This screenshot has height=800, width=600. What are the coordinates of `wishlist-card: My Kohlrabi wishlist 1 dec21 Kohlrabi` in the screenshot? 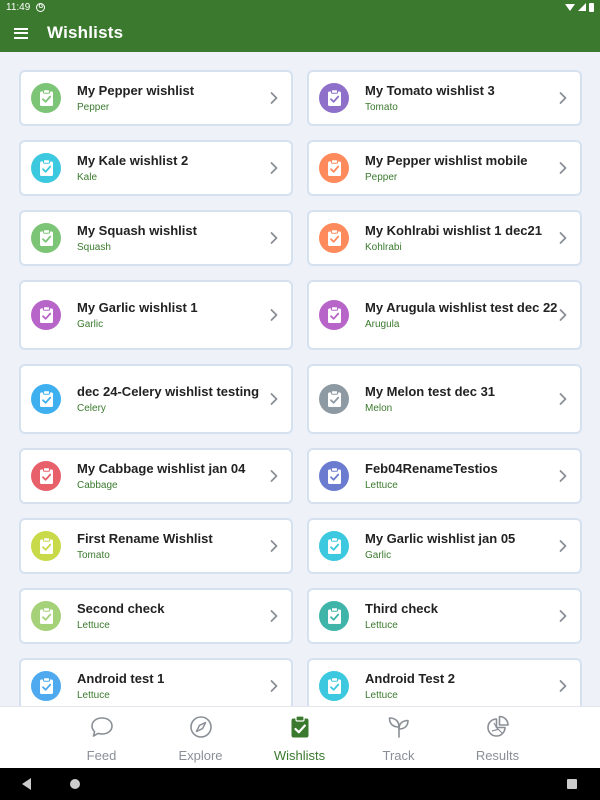 It's located at (444, 238).